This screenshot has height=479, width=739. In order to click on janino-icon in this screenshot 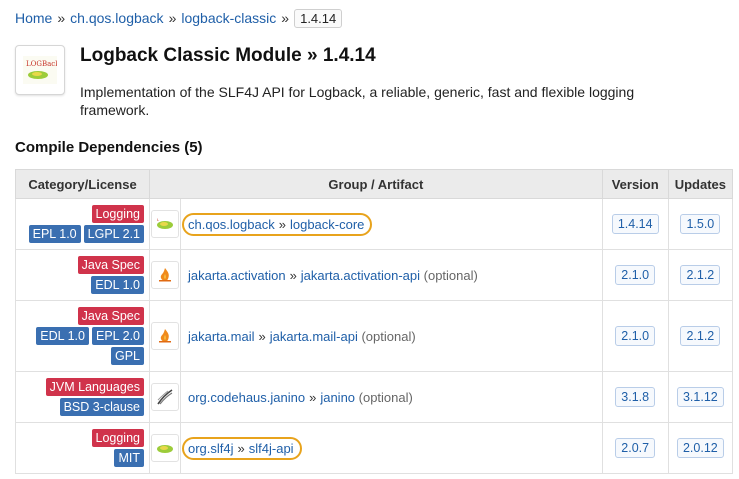, I will do `click(165, 397)`.